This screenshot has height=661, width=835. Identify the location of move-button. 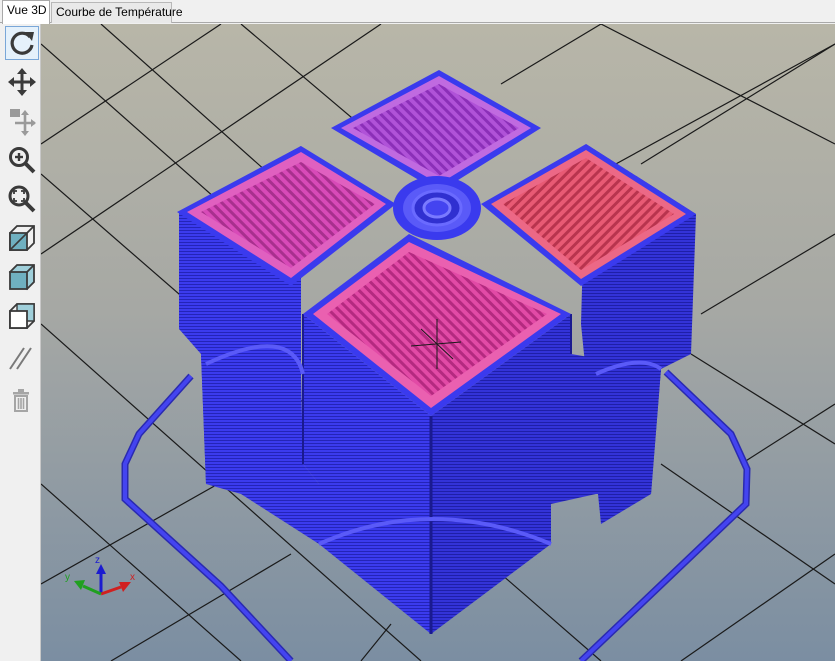
(22, 82).